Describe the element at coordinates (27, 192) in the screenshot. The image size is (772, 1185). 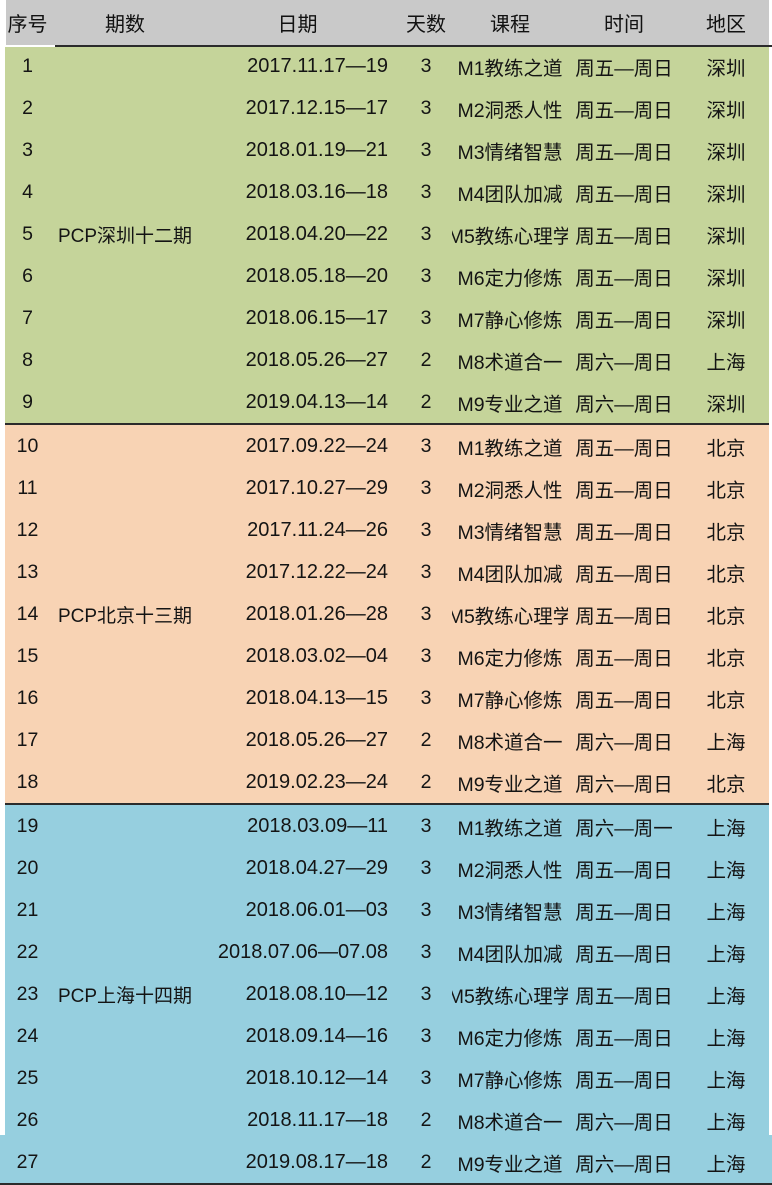
I see `cell-index: 4` at that location.